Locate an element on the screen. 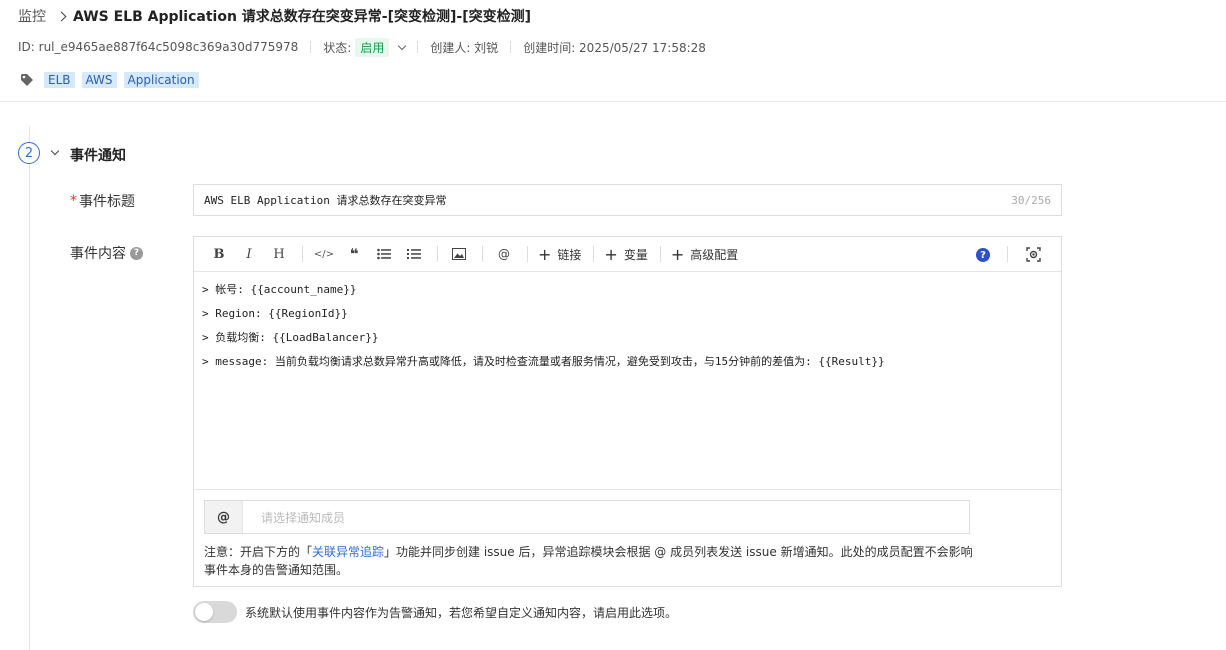  fullscreen-preview-icon is located at coordinates (1033, 256).